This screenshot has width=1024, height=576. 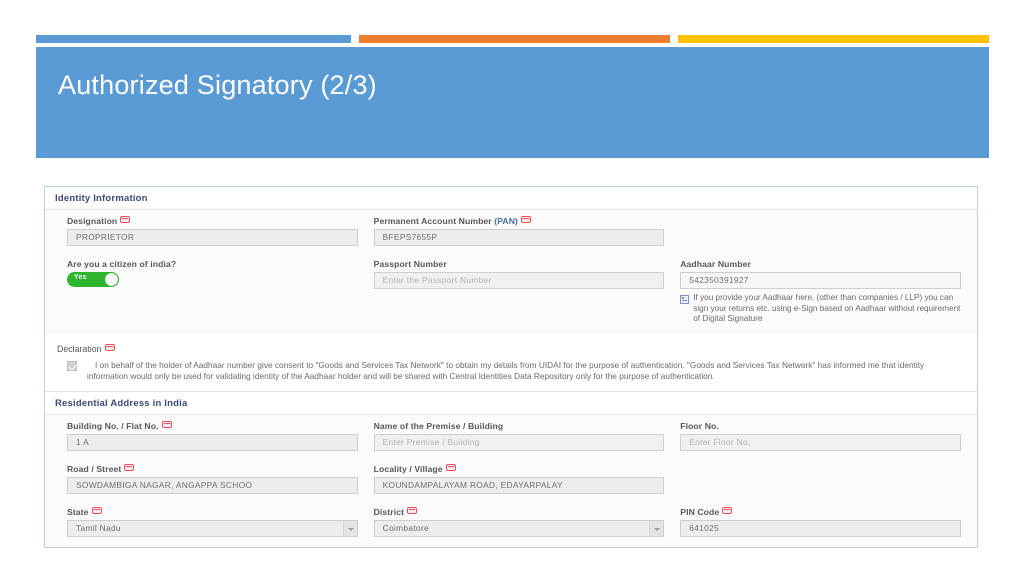 What do you see at coordinates (92, 221) in the screenshot?
I see `designation-label-text: Designation` at bounding box center [92, 221].